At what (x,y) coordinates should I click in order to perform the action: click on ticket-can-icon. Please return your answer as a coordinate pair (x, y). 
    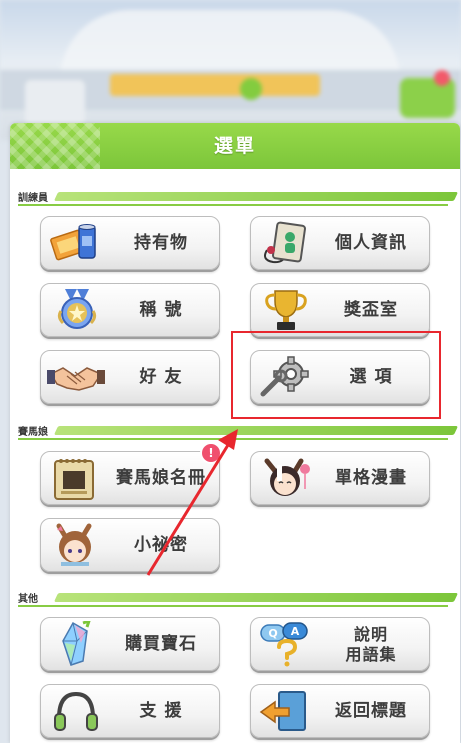
    Looking at the image, I should click on (73, 242).